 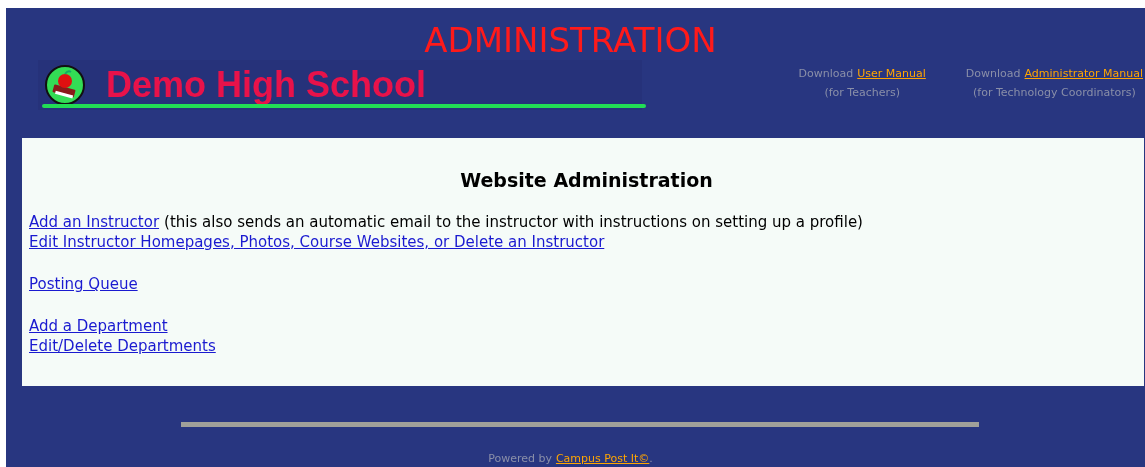 What do you see at coordinates (317, 242) in the screenshot?
I see `admin-link: Edit Instructor Homepages, Photos, Course Websites, or Delete an Instructor` at bounding box center [317, 242].